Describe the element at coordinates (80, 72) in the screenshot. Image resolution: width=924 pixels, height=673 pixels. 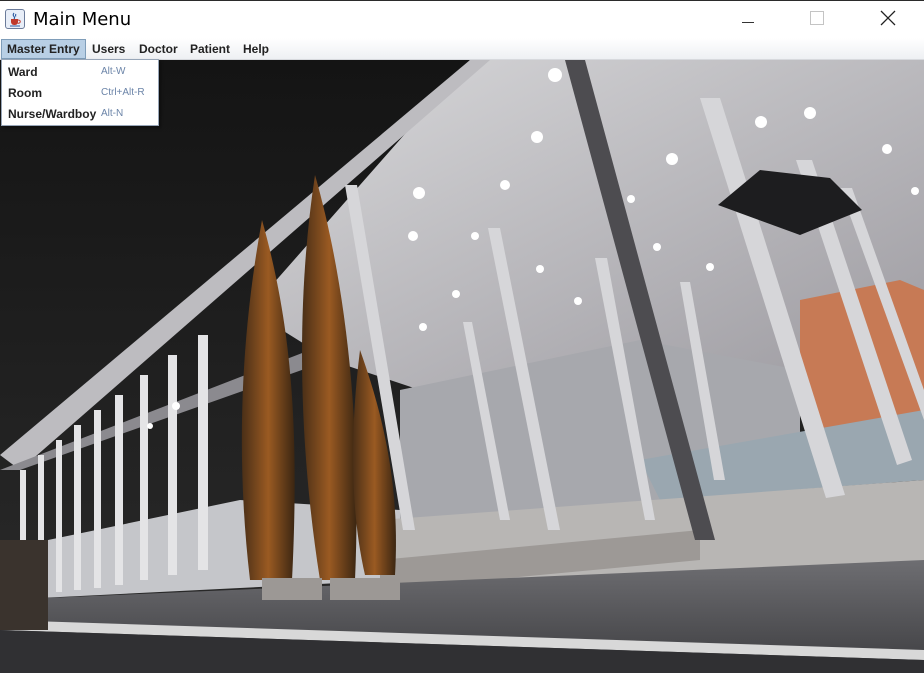
I see `menu-item-ward: Ward Alt-W` at that location.